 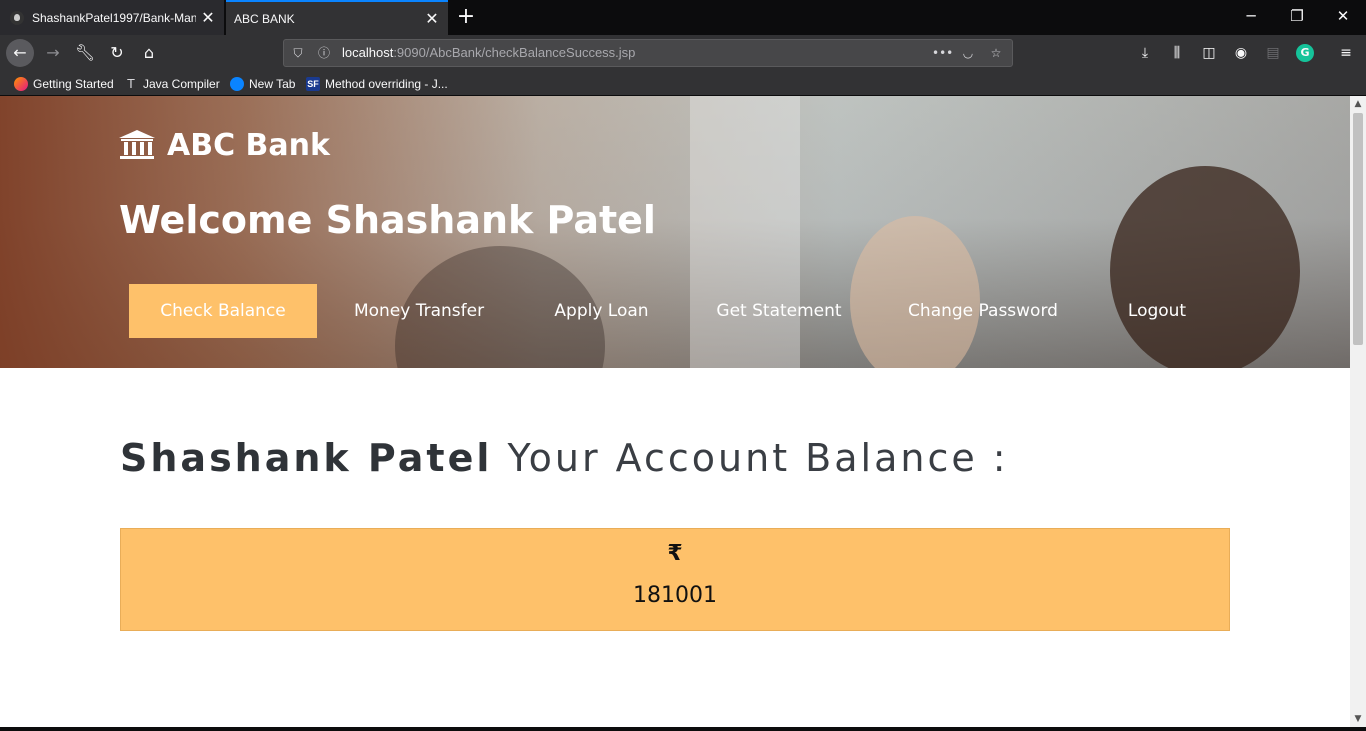 I want to click on github-icon, so click(x=17, y=17).